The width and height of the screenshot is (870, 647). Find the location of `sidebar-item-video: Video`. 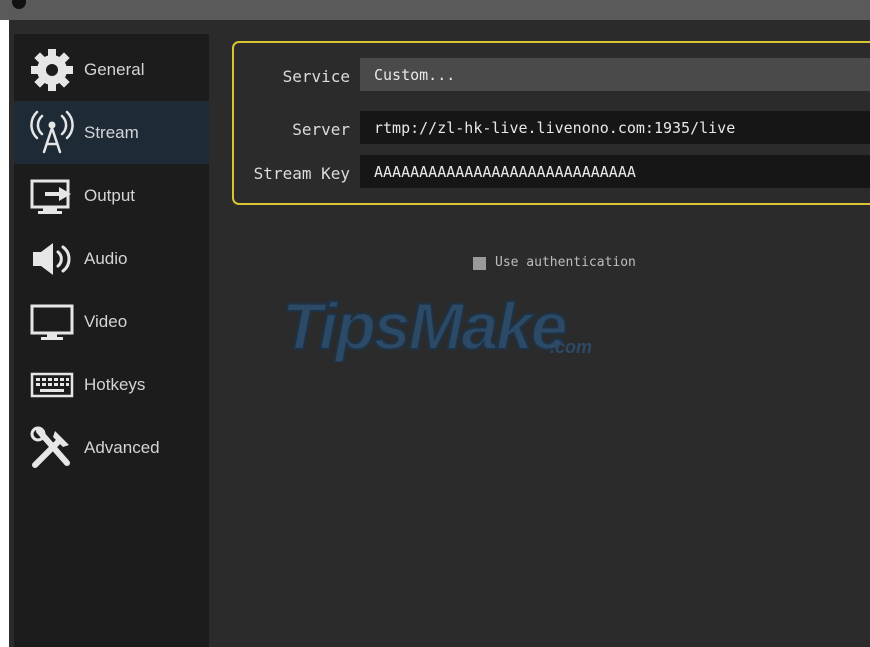

sidebar-item-video: Video is located at coordinates (111, 321).